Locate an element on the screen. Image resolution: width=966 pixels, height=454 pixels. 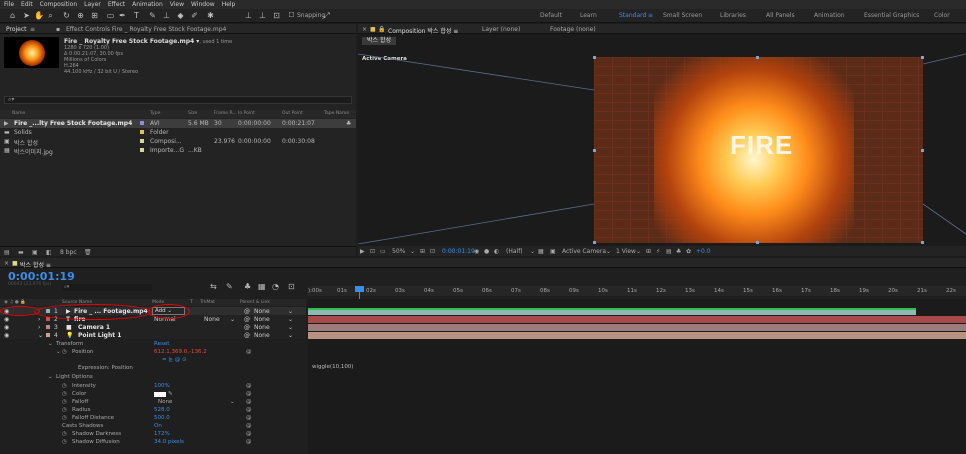
snapping-checkbox: ☐ is located at coordinates (291, 15).